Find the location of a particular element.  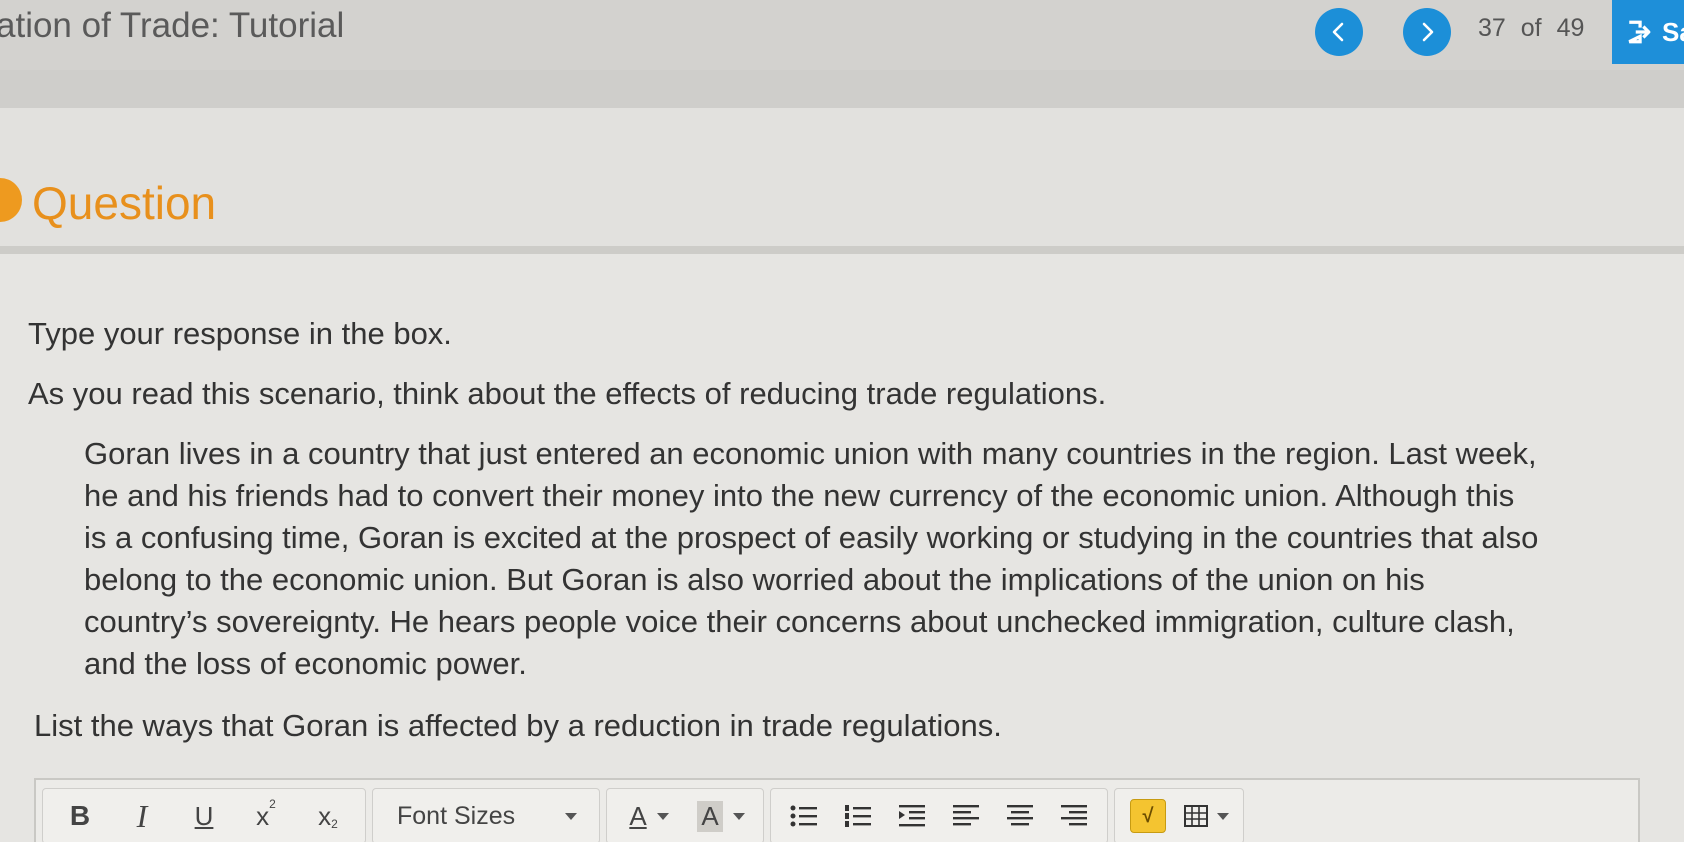

top-bar: ation of Trade: Tutorial 37 of 49 Sa is located at coordinates (842, 35).